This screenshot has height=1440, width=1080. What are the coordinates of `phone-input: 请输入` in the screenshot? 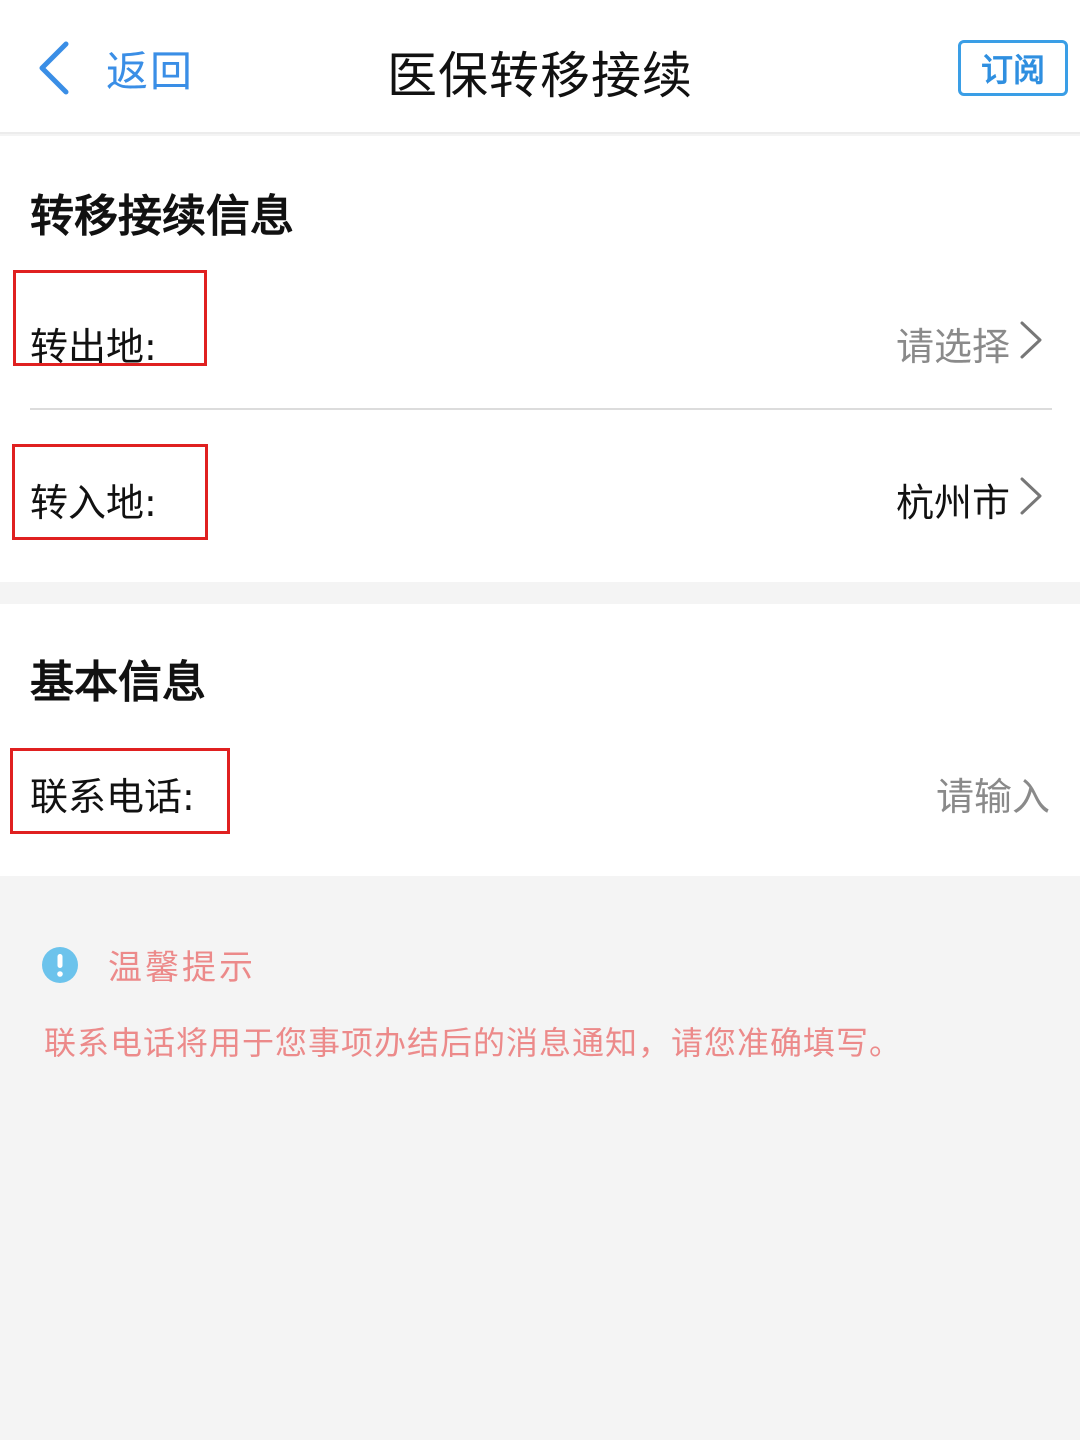 It's located at (993, 793).